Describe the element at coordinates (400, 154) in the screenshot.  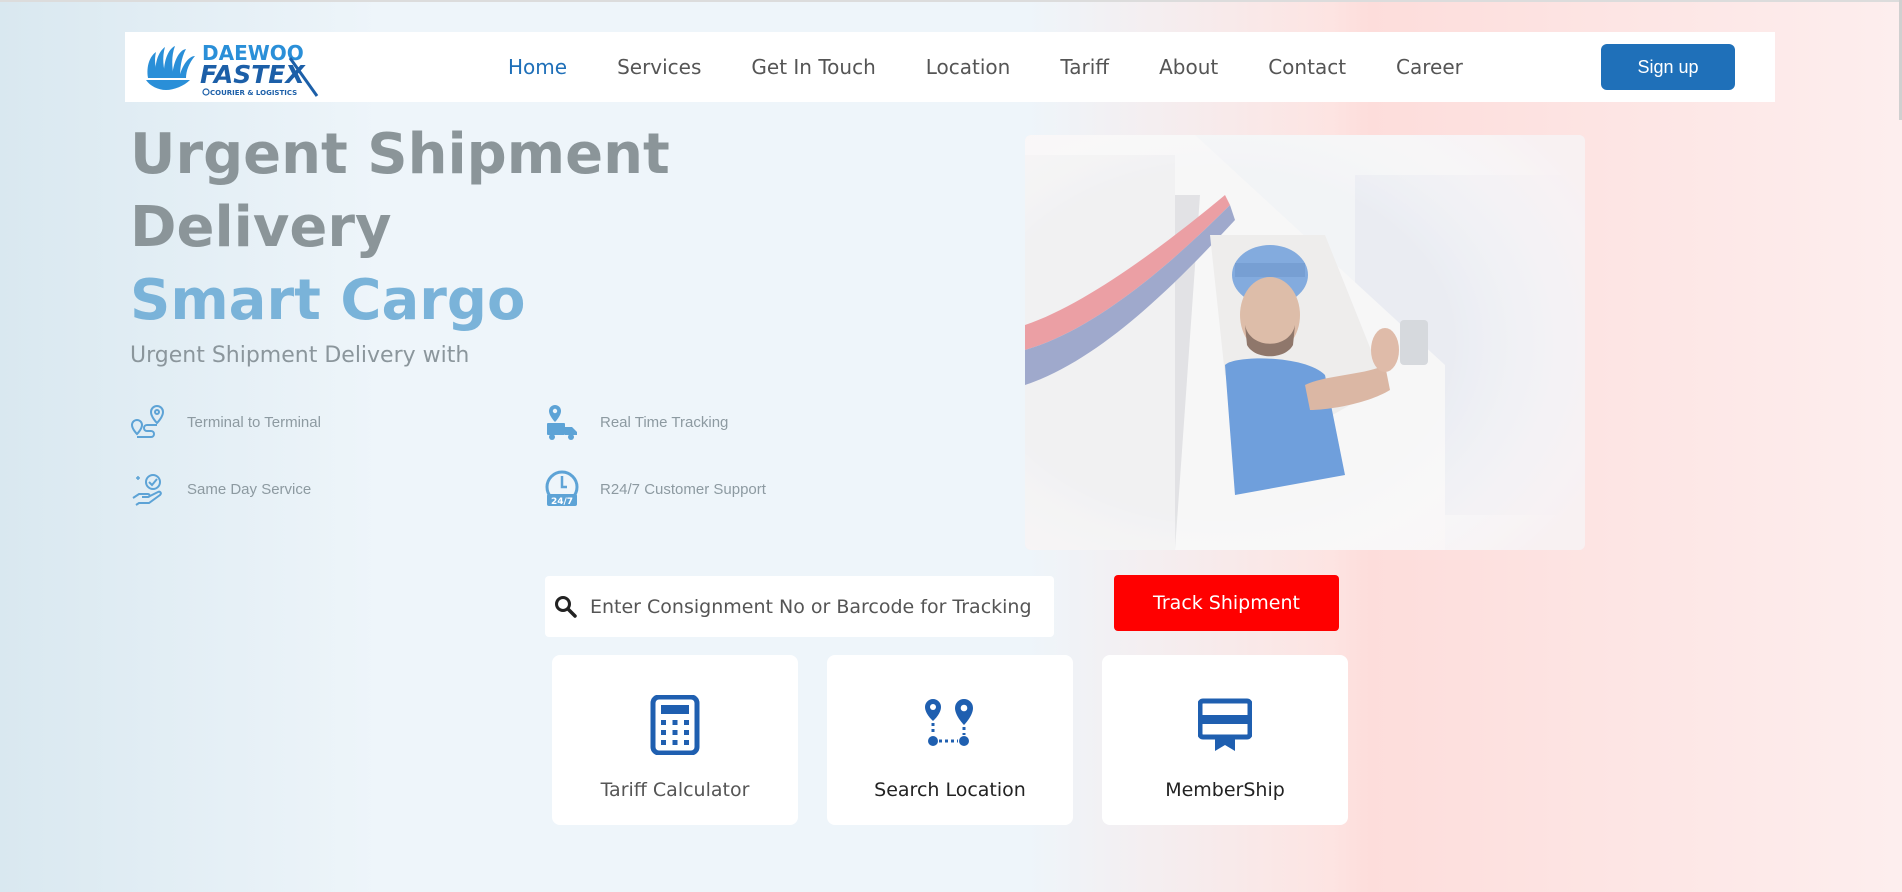
I see `hero-title-line1: Urgent Shipment` at that location.